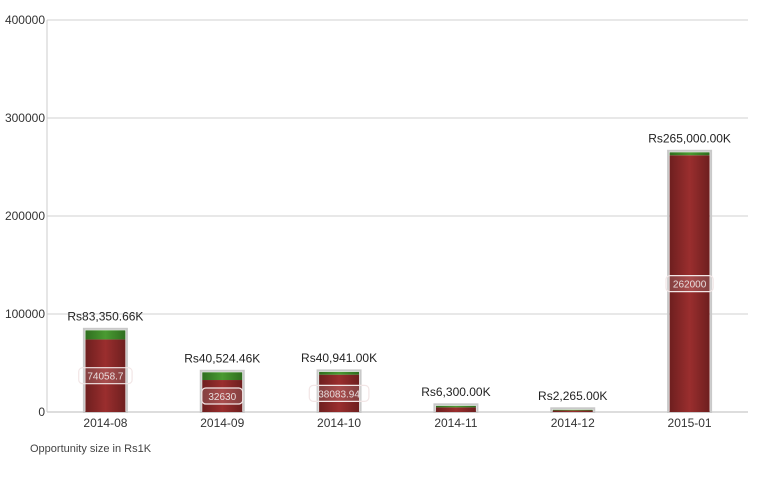 The width and height of the screenshot is (768, 485). I want to click on x-tick-label: 2015-01, so click(690, 423).